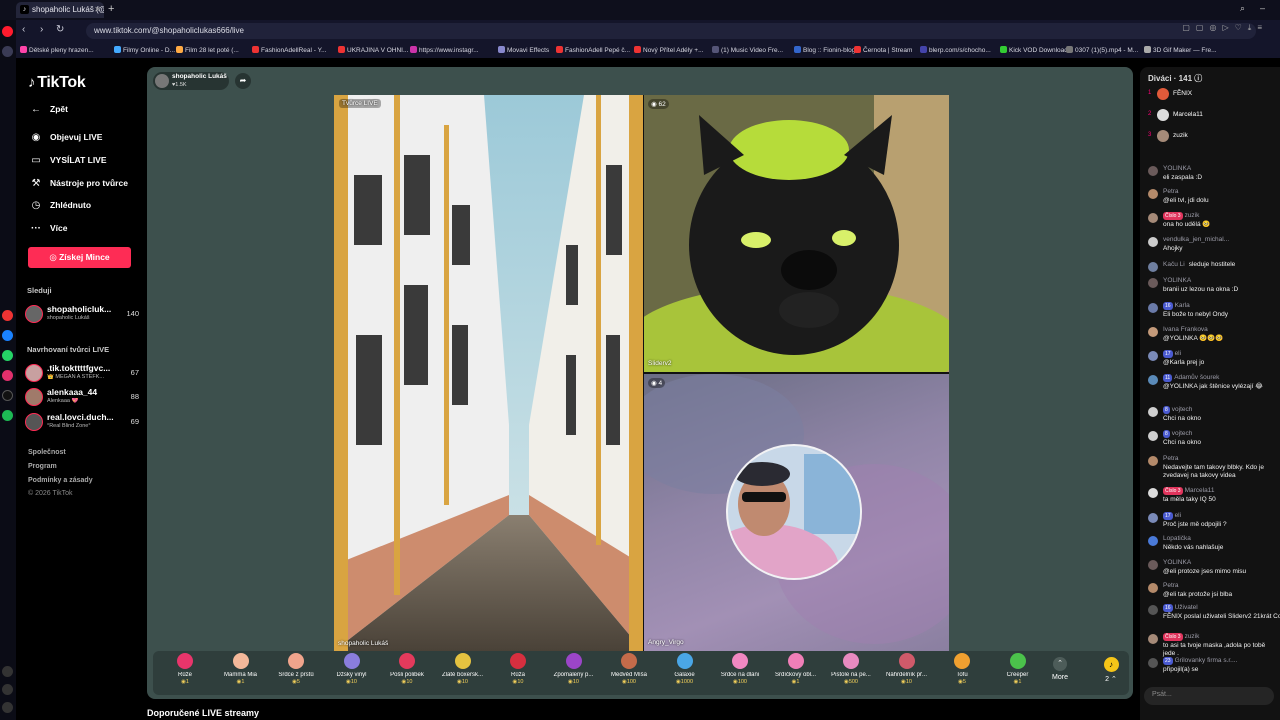 The width and height of the screenshot is (1280, 720). What do you see at coordinates (1242, 8) in the screenshot?
I see `search-tabs-icon: ⌕` at bounding box center [1242, 8].